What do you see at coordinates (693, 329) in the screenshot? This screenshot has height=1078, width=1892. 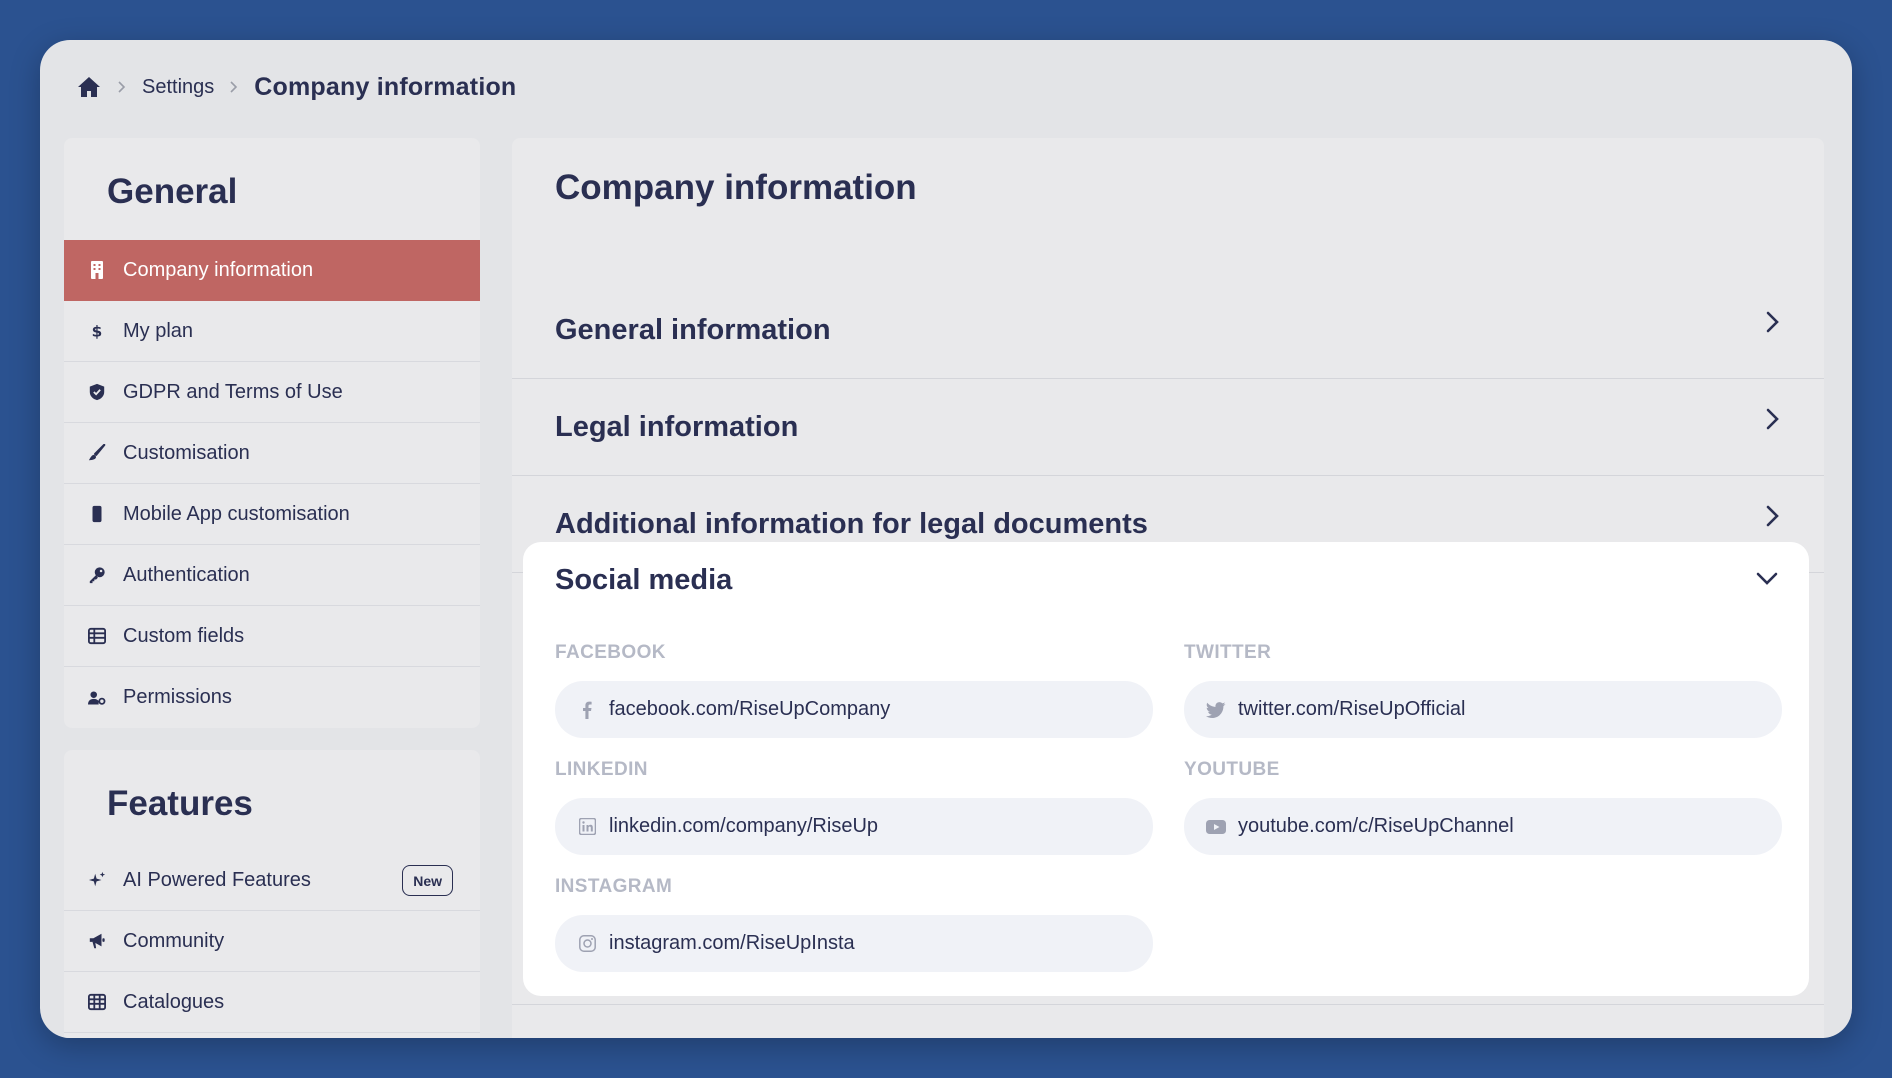 I see `section-title: General information` at bounding box center [693, 329].